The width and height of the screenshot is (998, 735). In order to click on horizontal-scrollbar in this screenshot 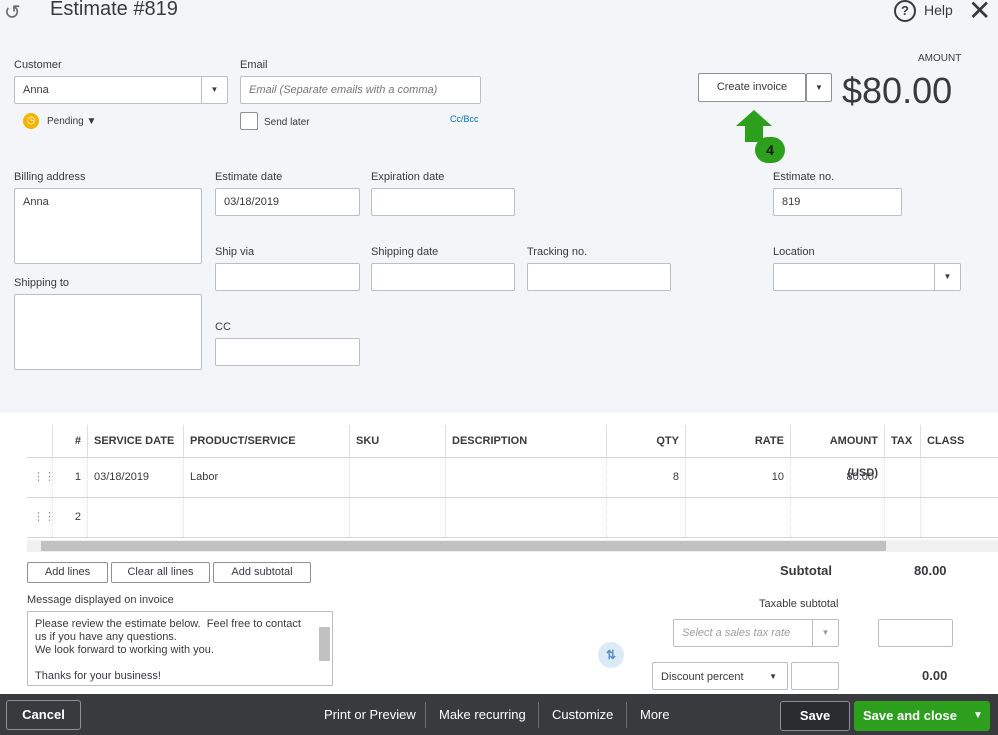, I will do `click(512, 546)`.